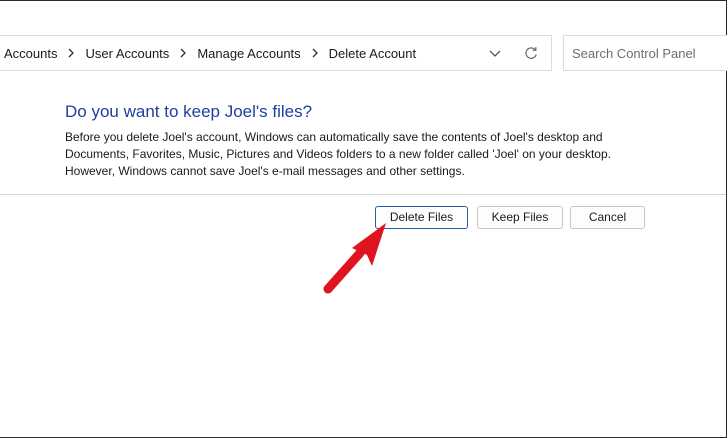 This screenshot has width=728, height=438. What do you see at coordinates (363, 194) in the screenshot?
I see `divider` at bounding box center [363, 194].